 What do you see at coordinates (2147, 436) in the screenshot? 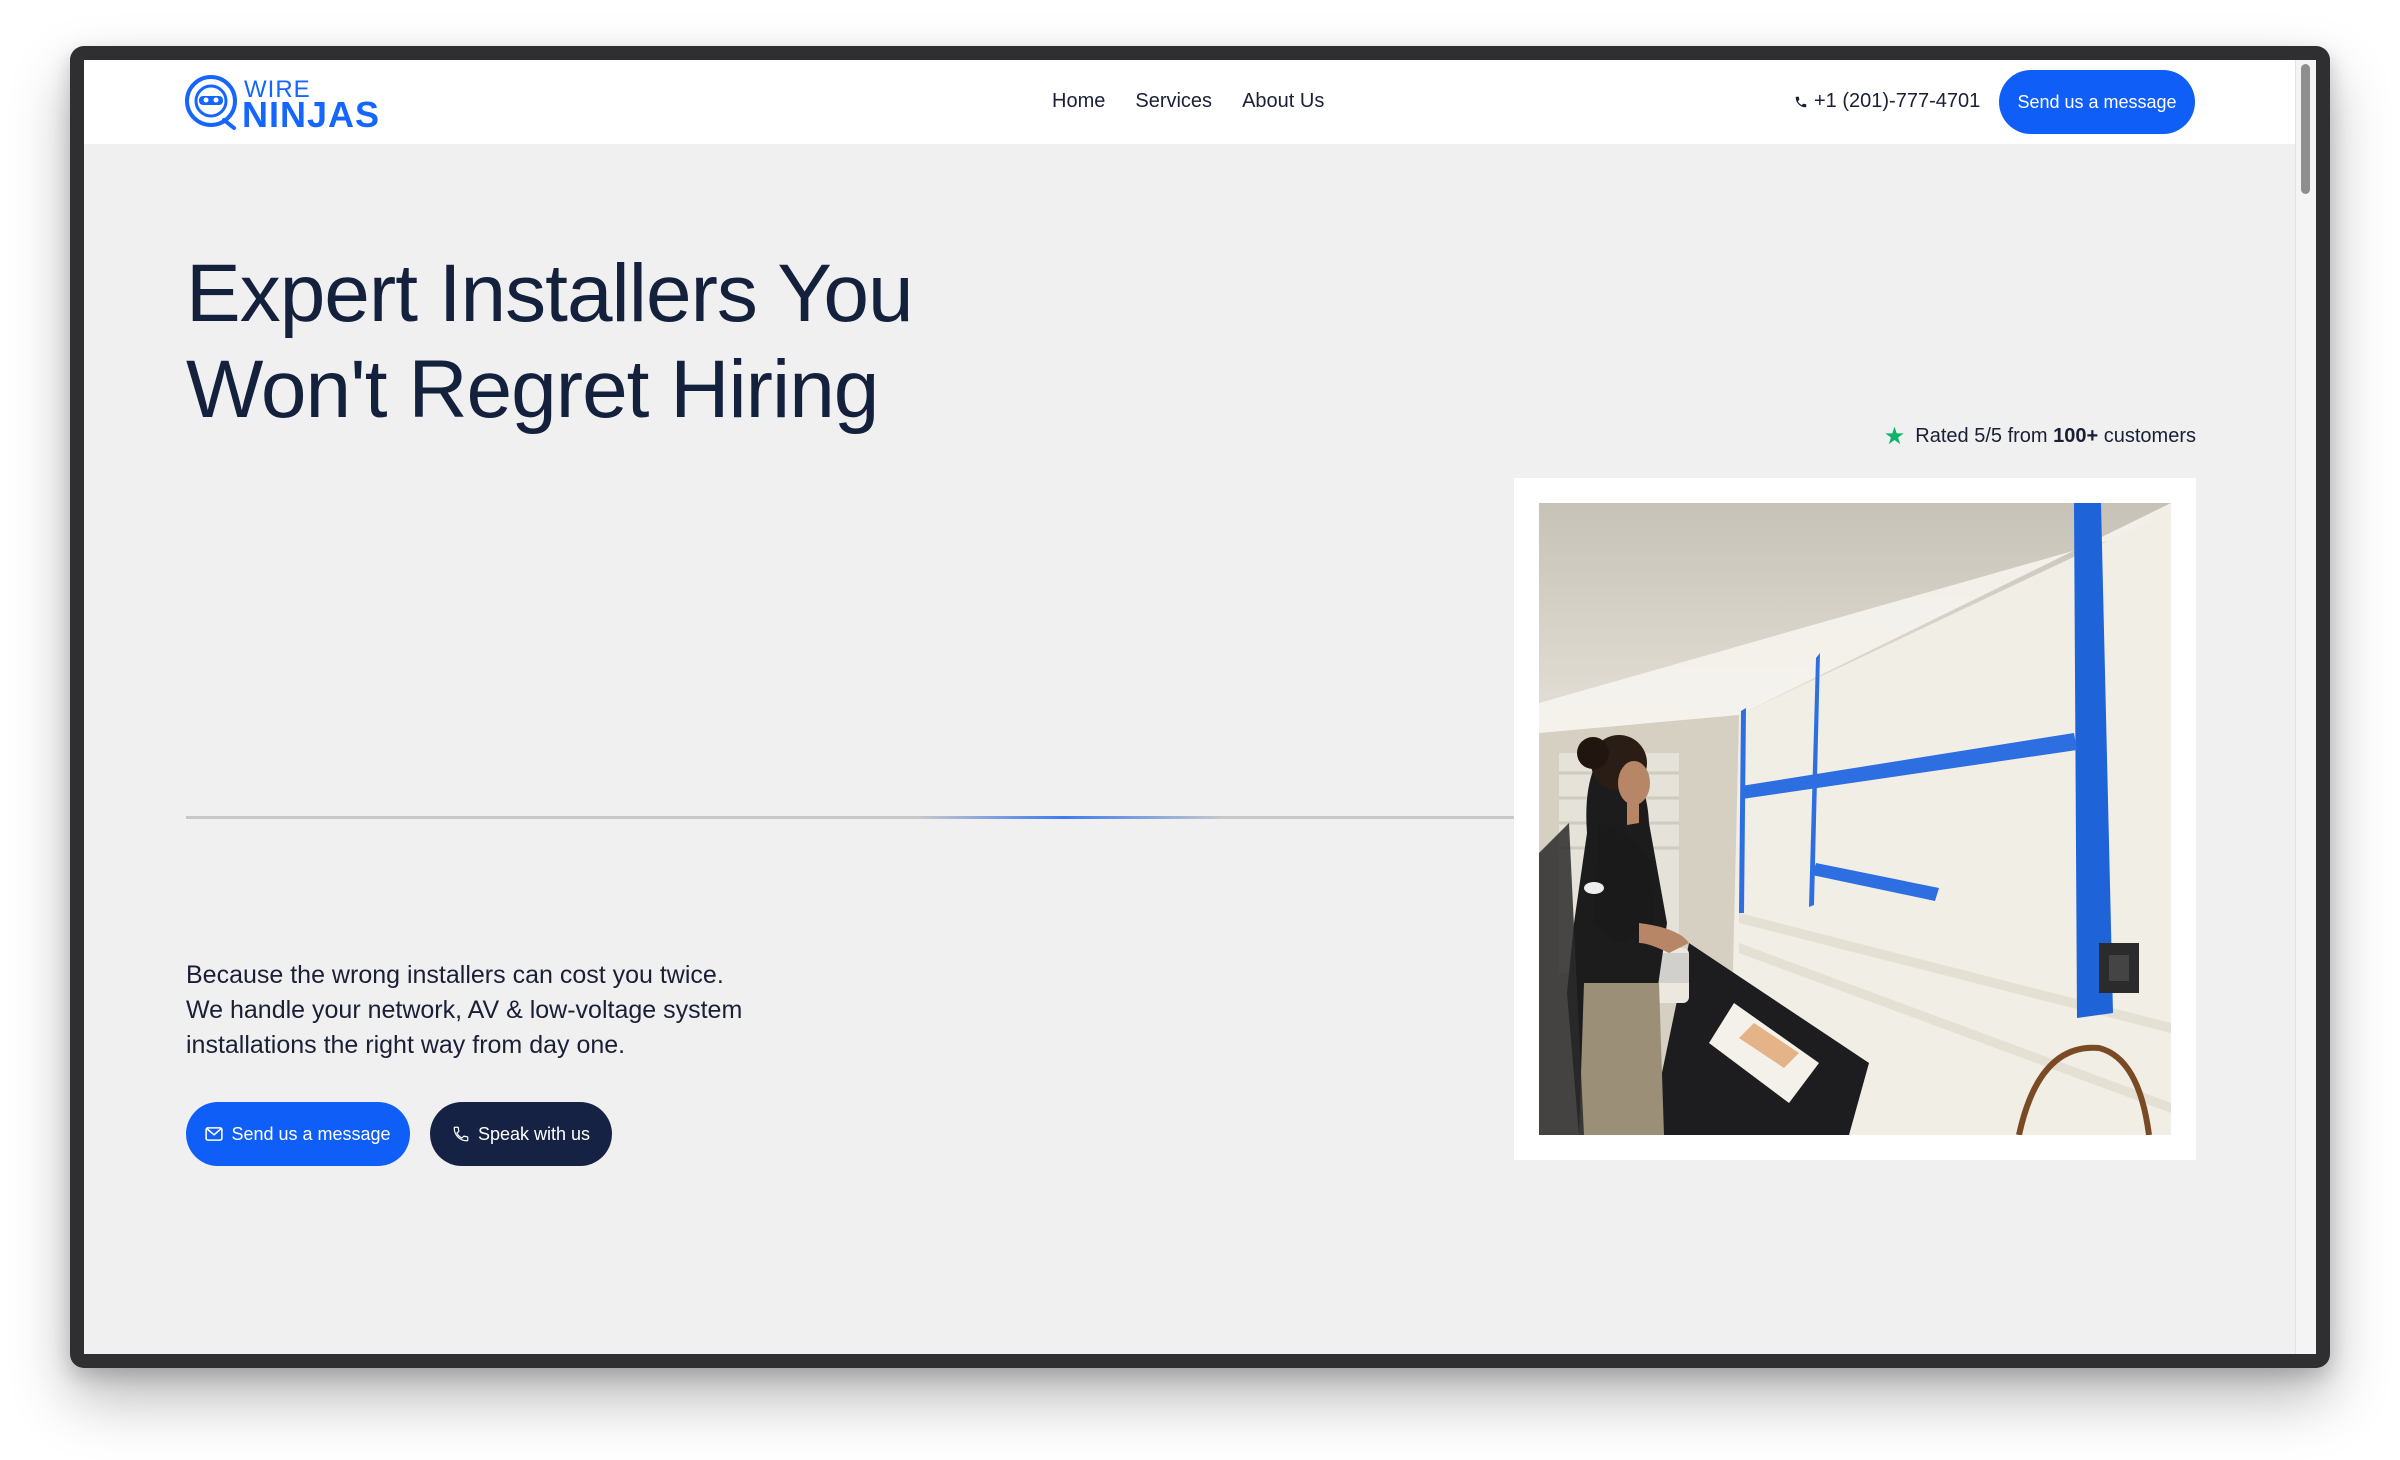
I see `rating-suffix: customers` at bounding box center [2147, 436].